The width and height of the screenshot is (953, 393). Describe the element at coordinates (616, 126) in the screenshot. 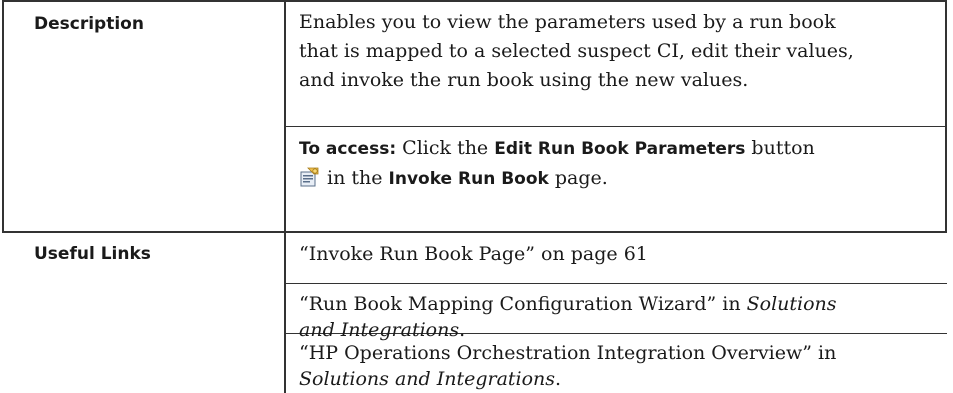

I see `description-divider` at that location.